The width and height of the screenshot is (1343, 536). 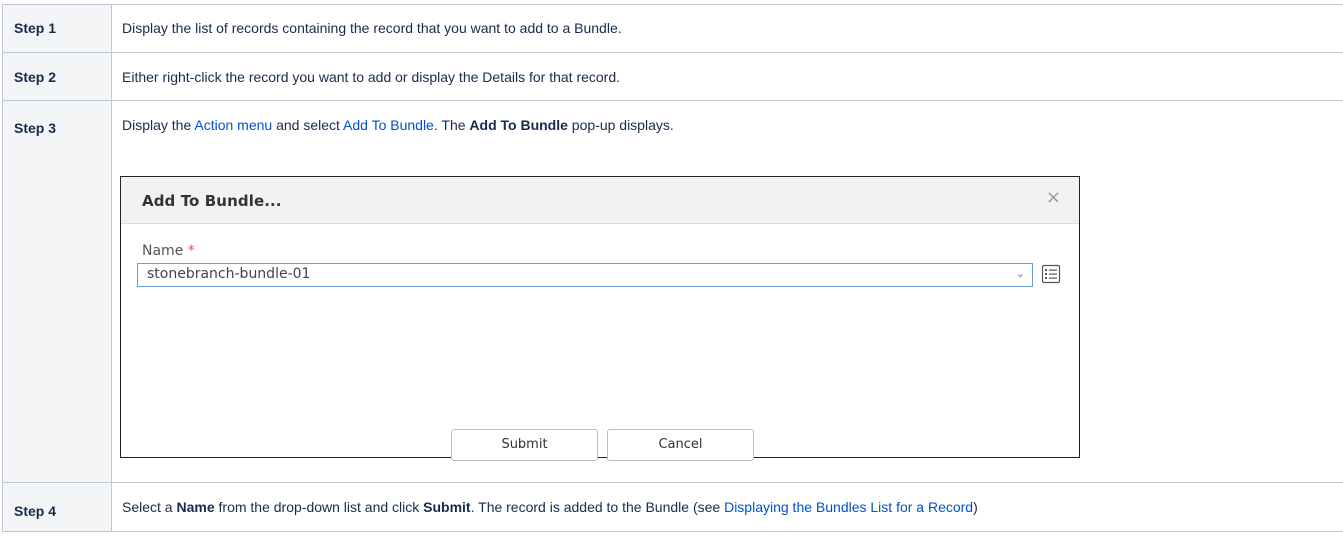 I want to click on close-icon: ×, so click(x=1053, y=198).